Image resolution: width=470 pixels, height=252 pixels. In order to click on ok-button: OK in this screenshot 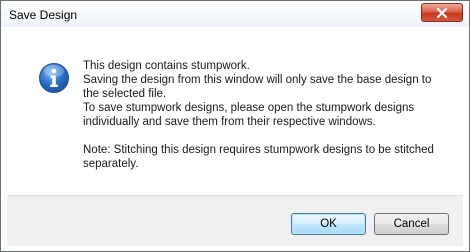, I will do `click(328, 224)`.